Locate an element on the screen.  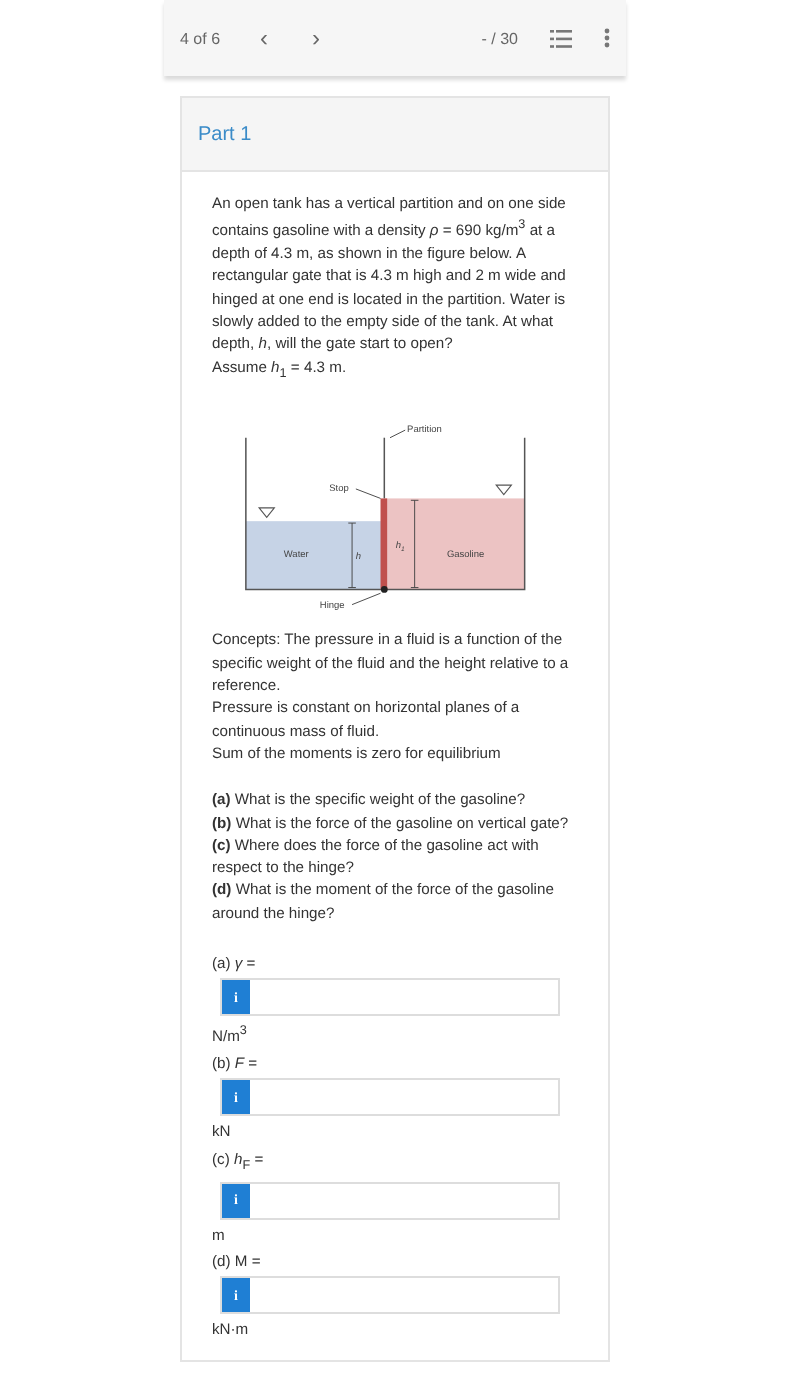
part-title: Part 1 is located at coordinates (225, 134).